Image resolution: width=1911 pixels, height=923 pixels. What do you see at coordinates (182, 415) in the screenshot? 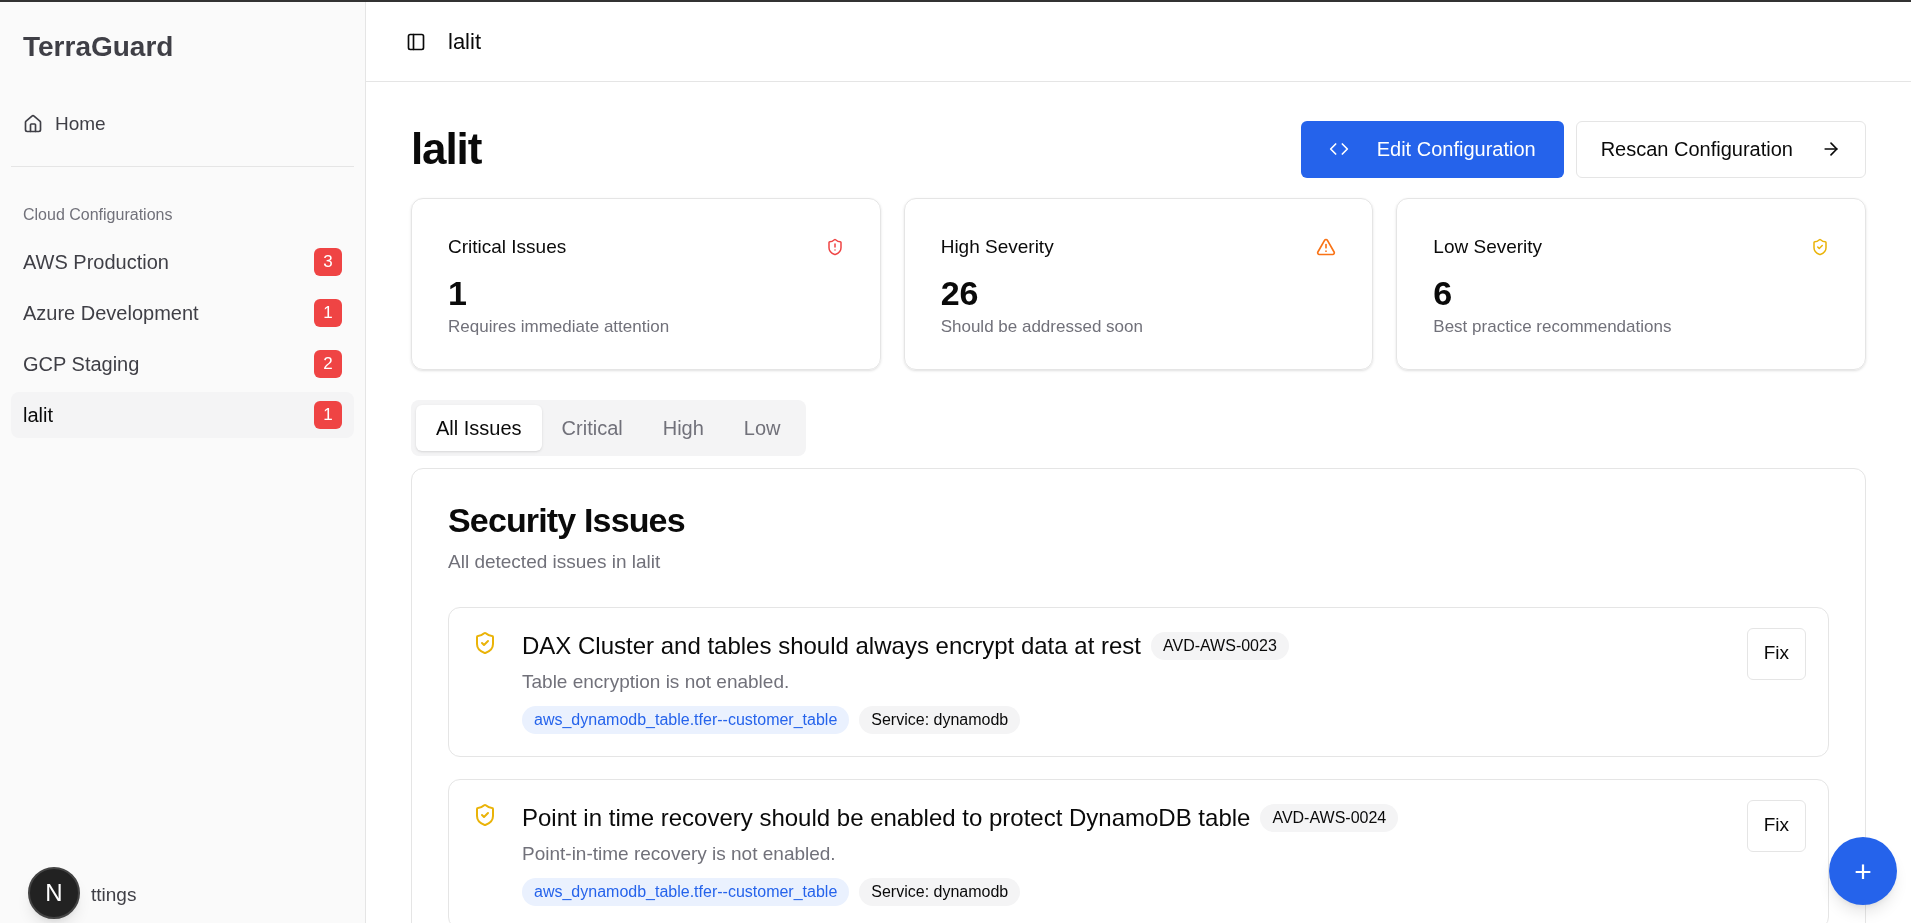
I see `sidebar-item: lalit 1` at bounding box center [182, 415].